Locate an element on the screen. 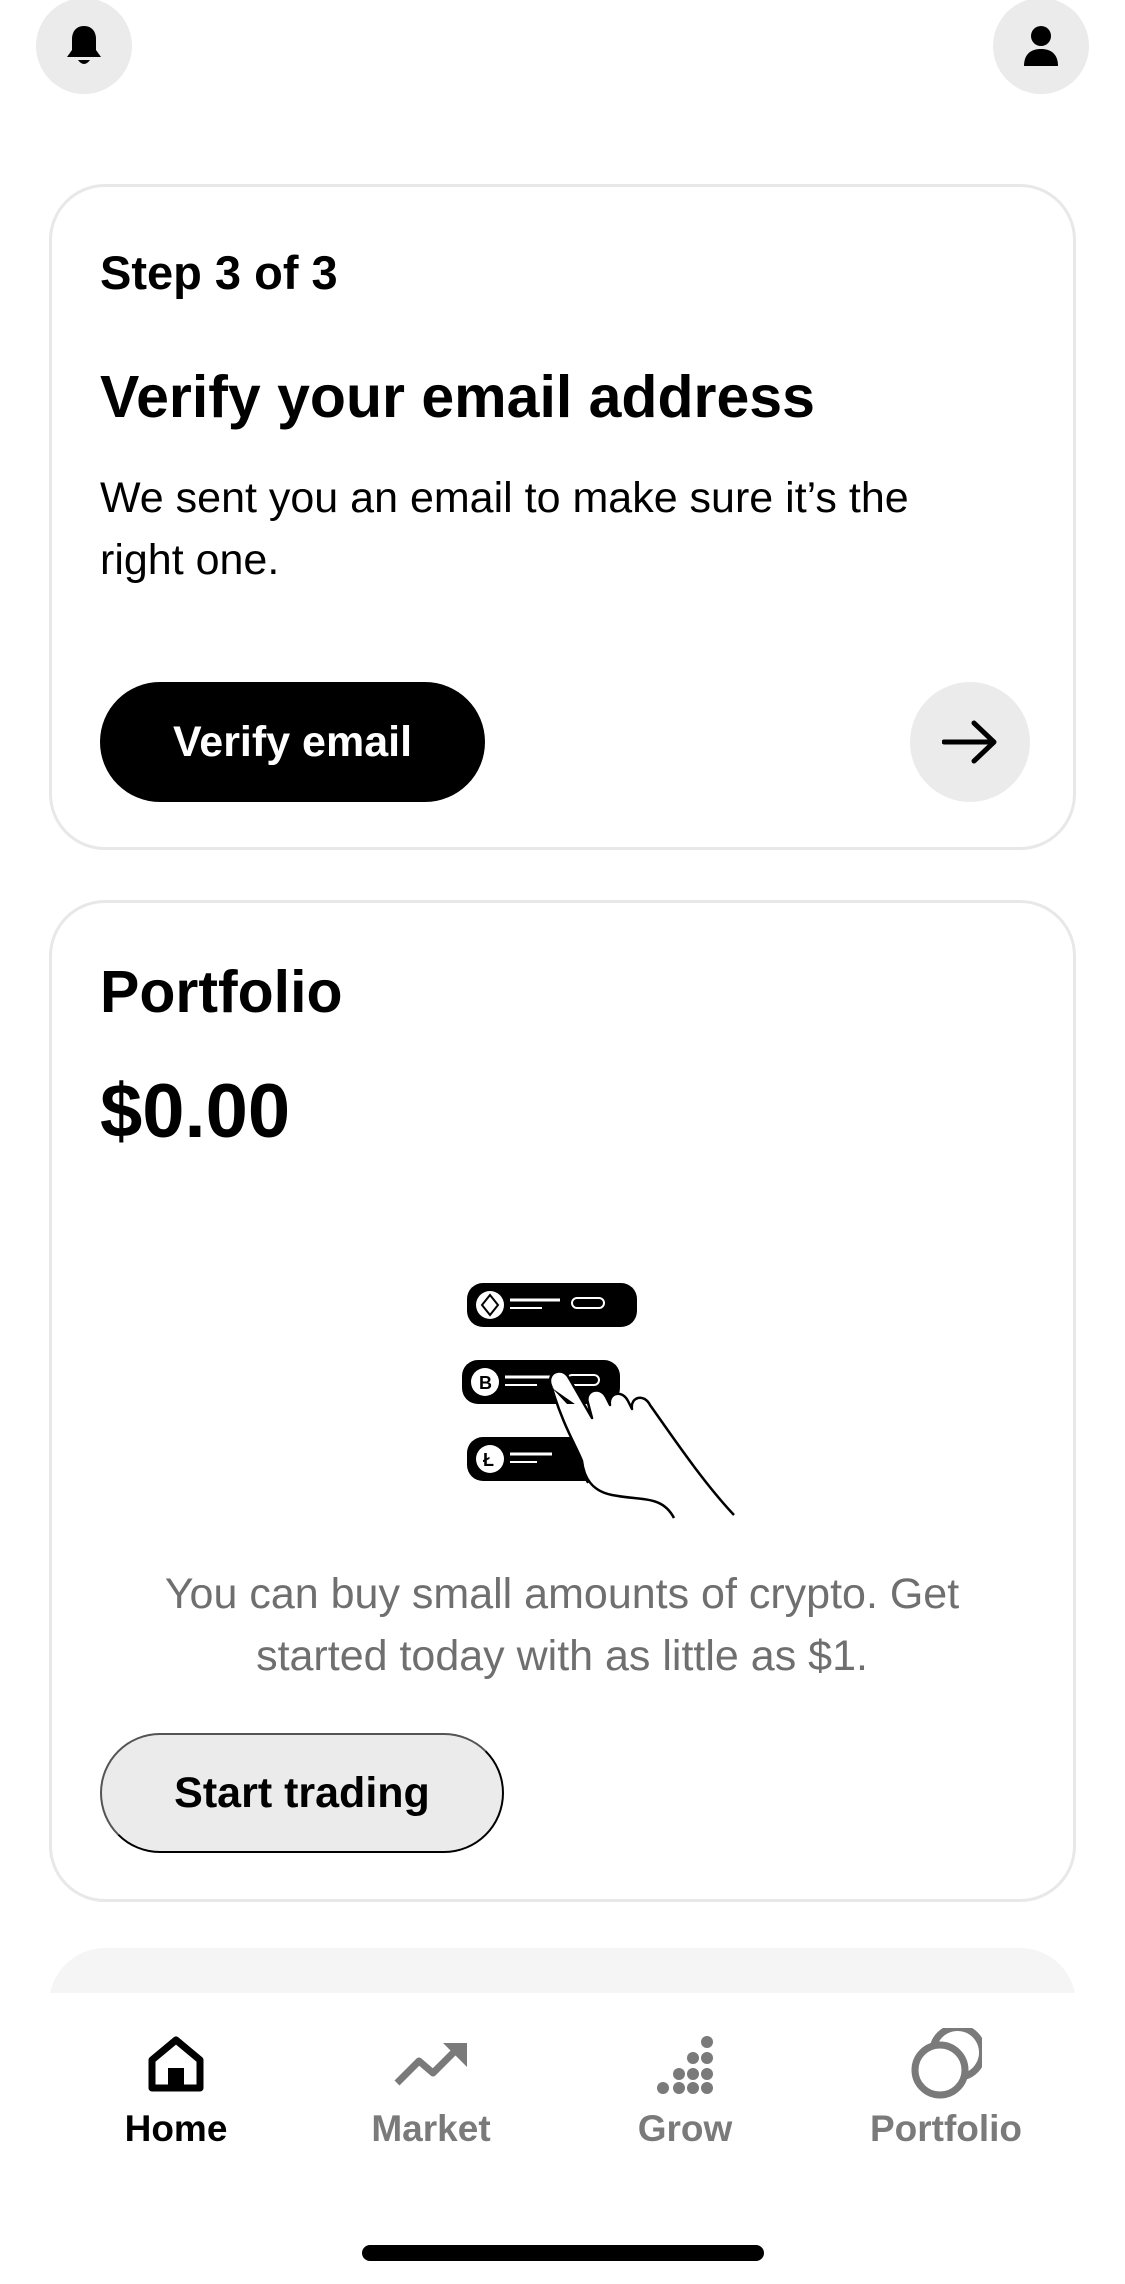 Image resolution: width=1125 pixels, height=2284 pixels. tab-portfolio: Portfolio is located at coordinates (946, 2089).